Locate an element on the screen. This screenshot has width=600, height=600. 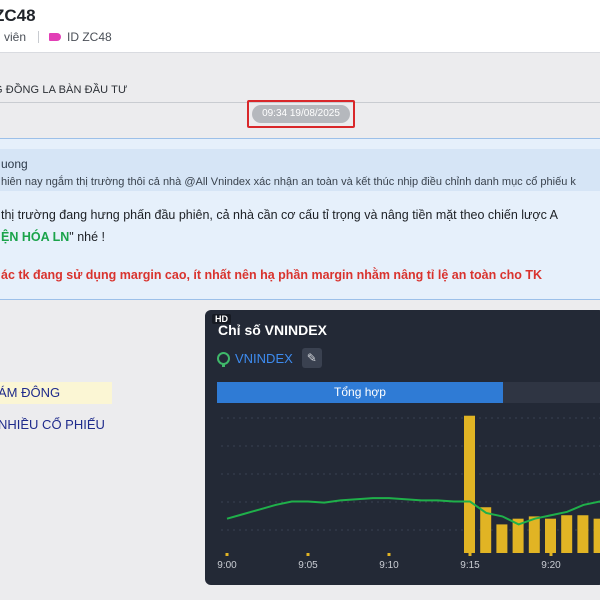
message-timestamp: 09:34 19/08/2025 is located at coordinates (301, 114).